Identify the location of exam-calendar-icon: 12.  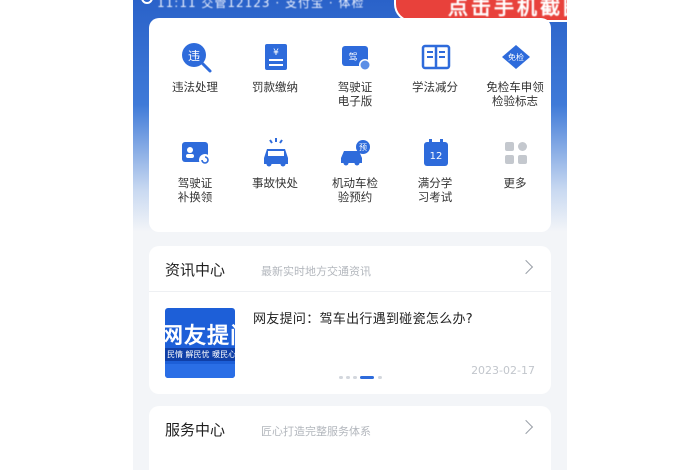
(436, 152).